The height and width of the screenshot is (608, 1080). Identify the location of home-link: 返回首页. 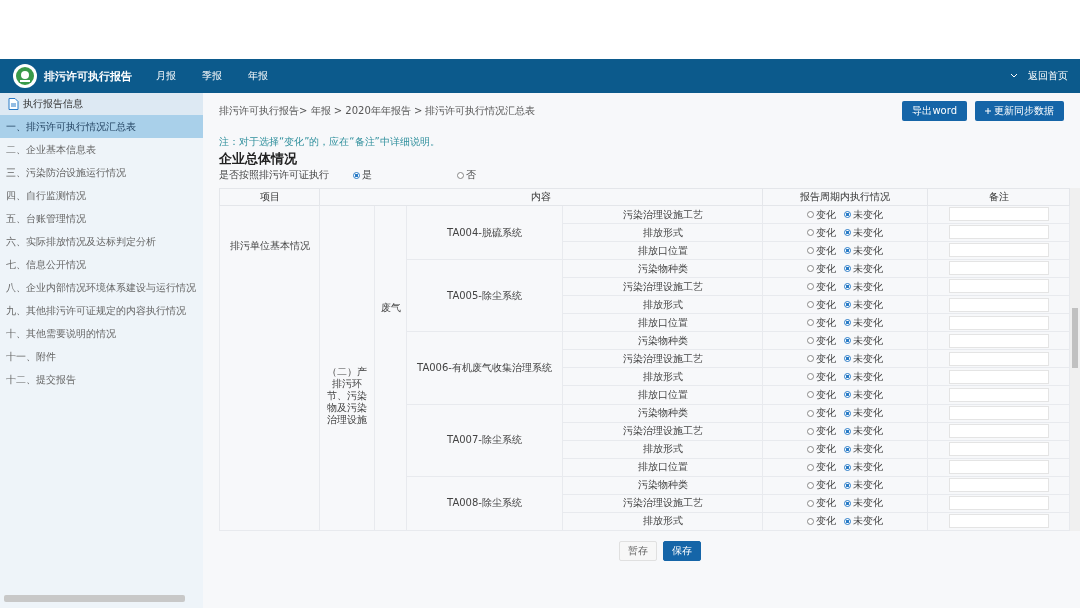
(1048, 76).